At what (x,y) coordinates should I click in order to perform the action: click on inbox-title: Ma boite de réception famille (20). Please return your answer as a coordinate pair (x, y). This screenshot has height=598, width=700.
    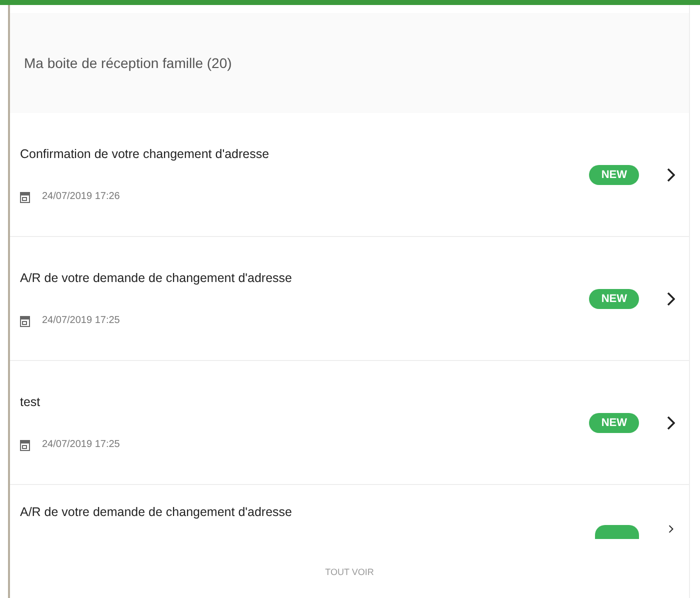
    Looking at the image, I should click on (128, 63).